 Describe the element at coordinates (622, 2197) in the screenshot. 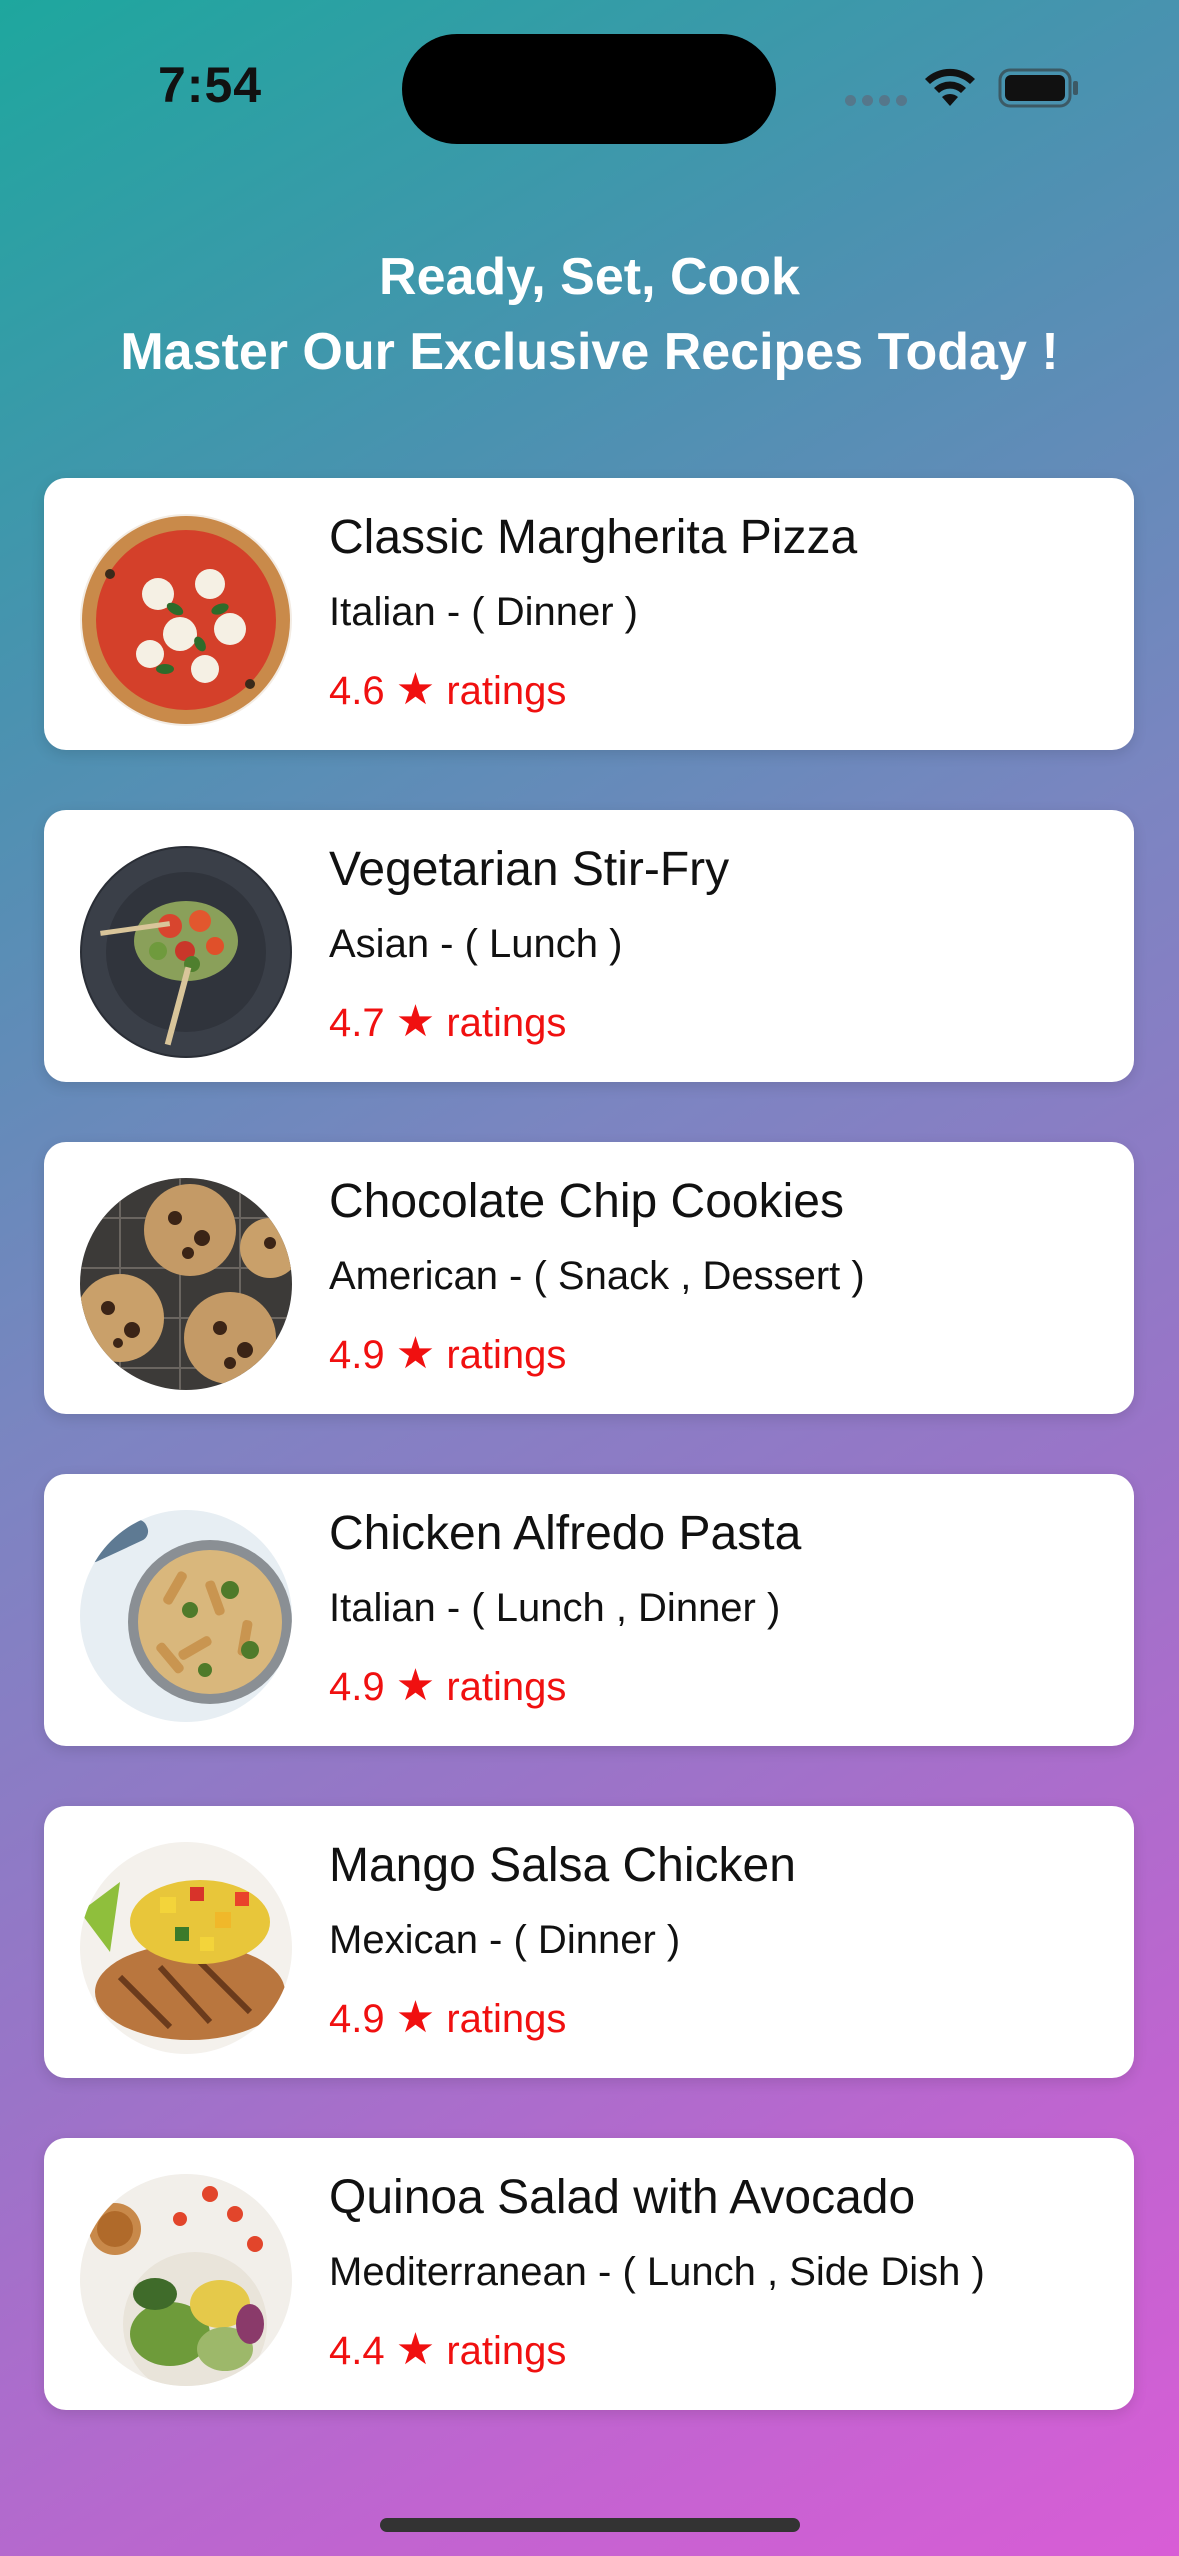

I see `recipe-name: Quinoa Salad with Avocado` at that location.